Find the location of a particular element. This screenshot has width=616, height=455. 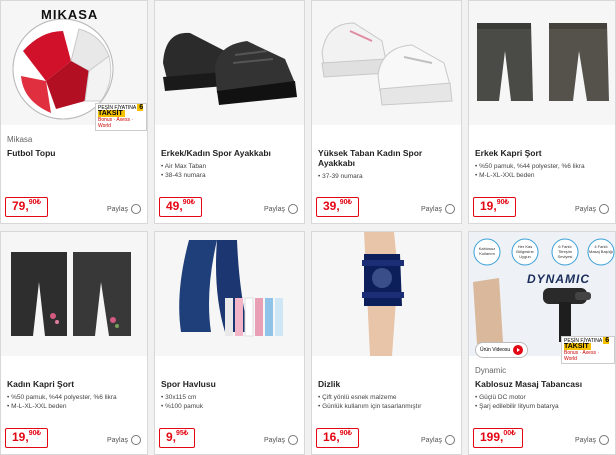

knee-brace-image is located at coordinates (383, 294).